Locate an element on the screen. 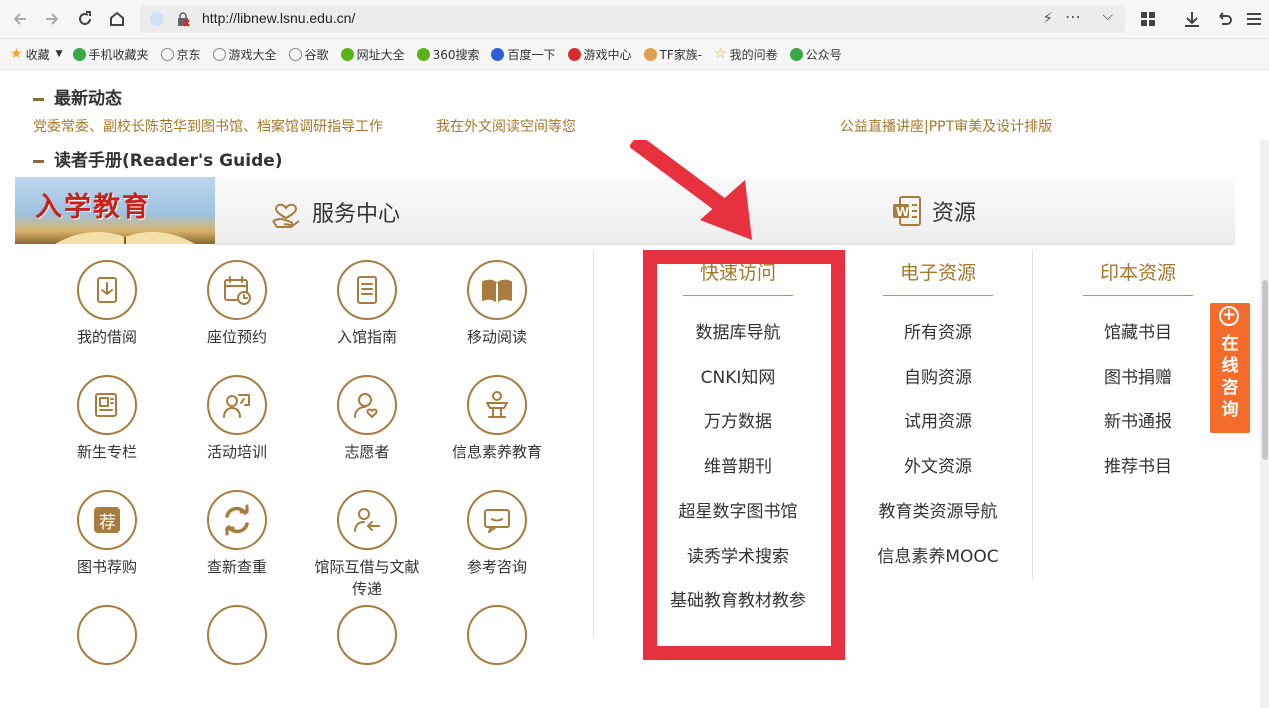 The width and height of the screenshot is (1269, 708). back-button is located at coordinates (20, 19).